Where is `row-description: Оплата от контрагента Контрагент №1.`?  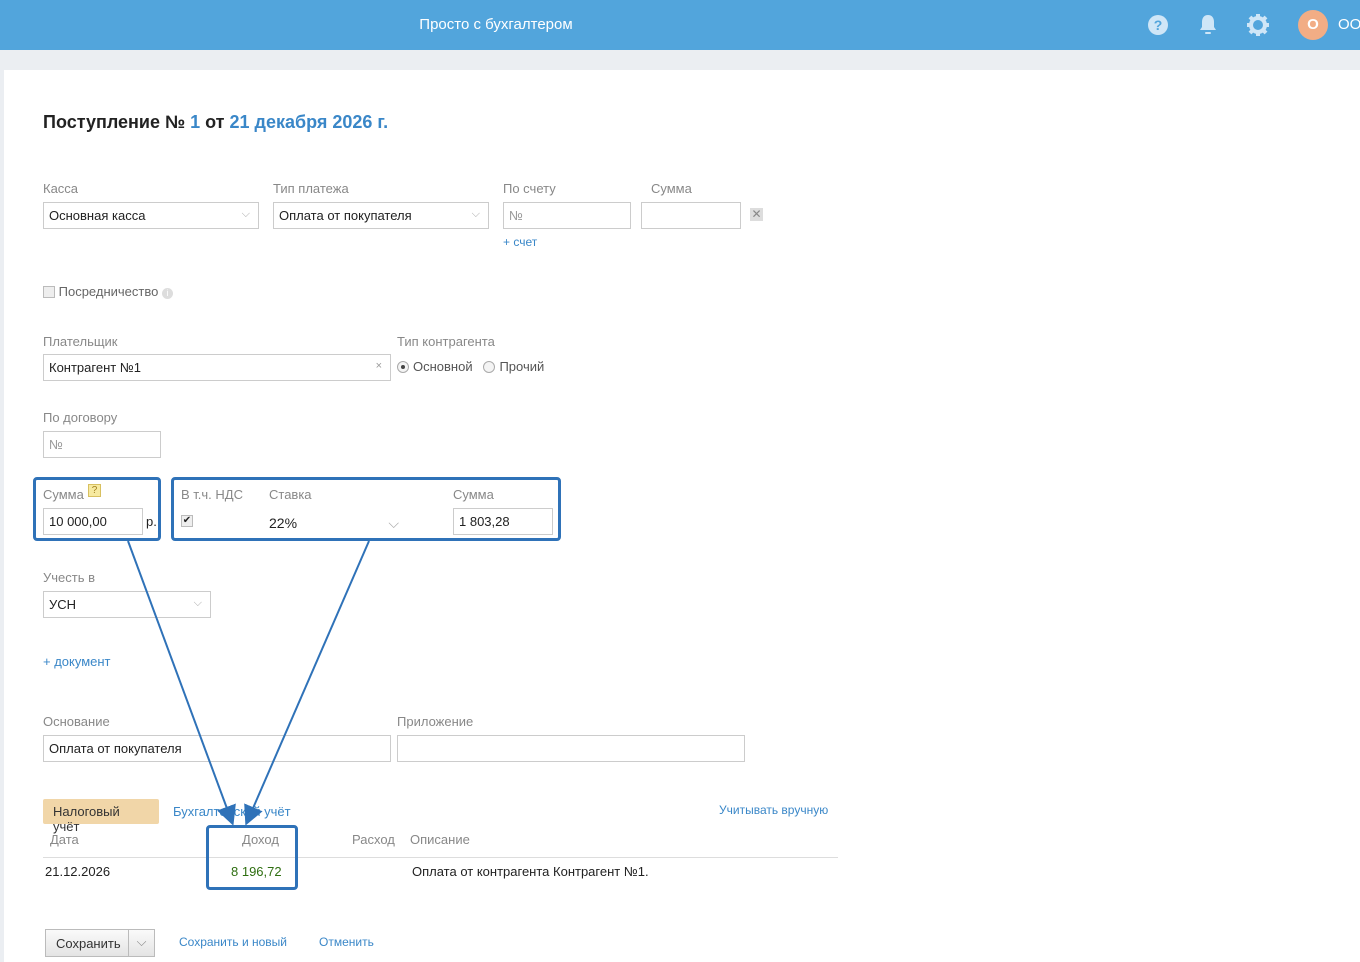 row-description: Оплата от контрагента Контрагент №1. is located at coordinates (530, 871).